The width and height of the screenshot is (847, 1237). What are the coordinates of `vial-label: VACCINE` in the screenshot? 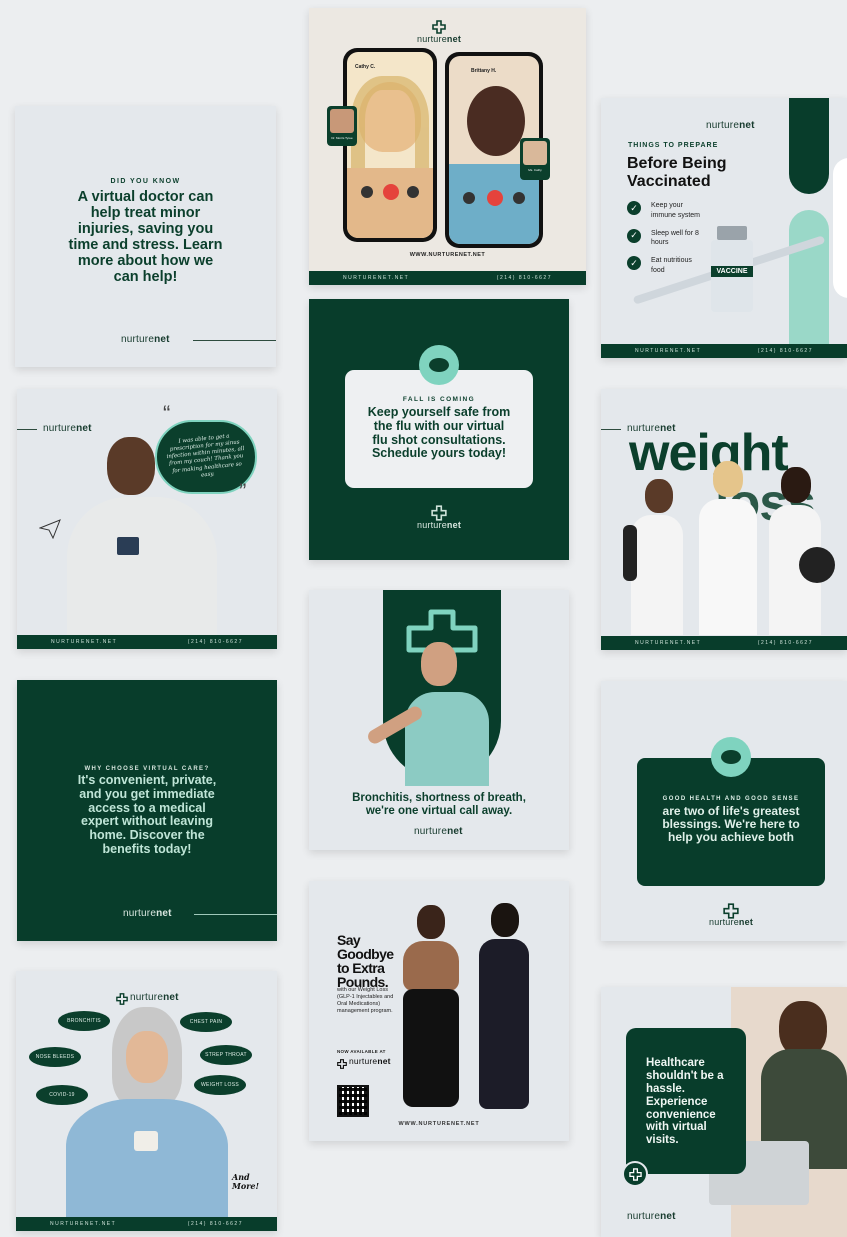 It's located at (732, 271).